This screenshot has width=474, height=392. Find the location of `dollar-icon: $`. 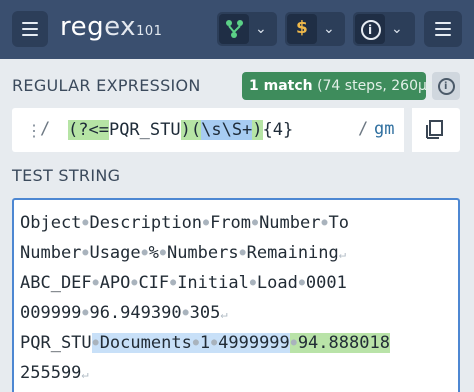

dollar-icon: $ is located at coordinates (302, 28).